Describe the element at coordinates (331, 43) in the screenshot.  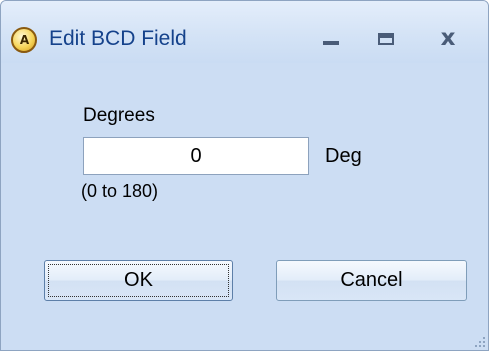
I see `minimize-icon` at that location.